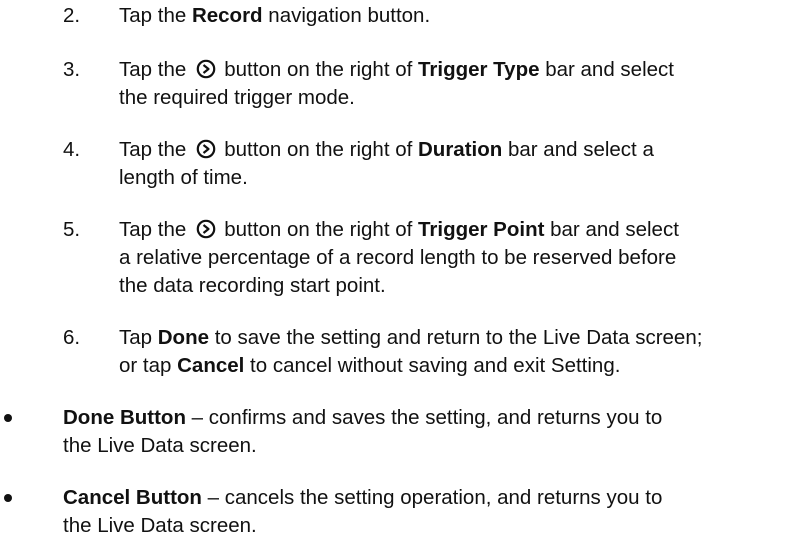  I want to click on text-run: or tap, so click(148, 365).